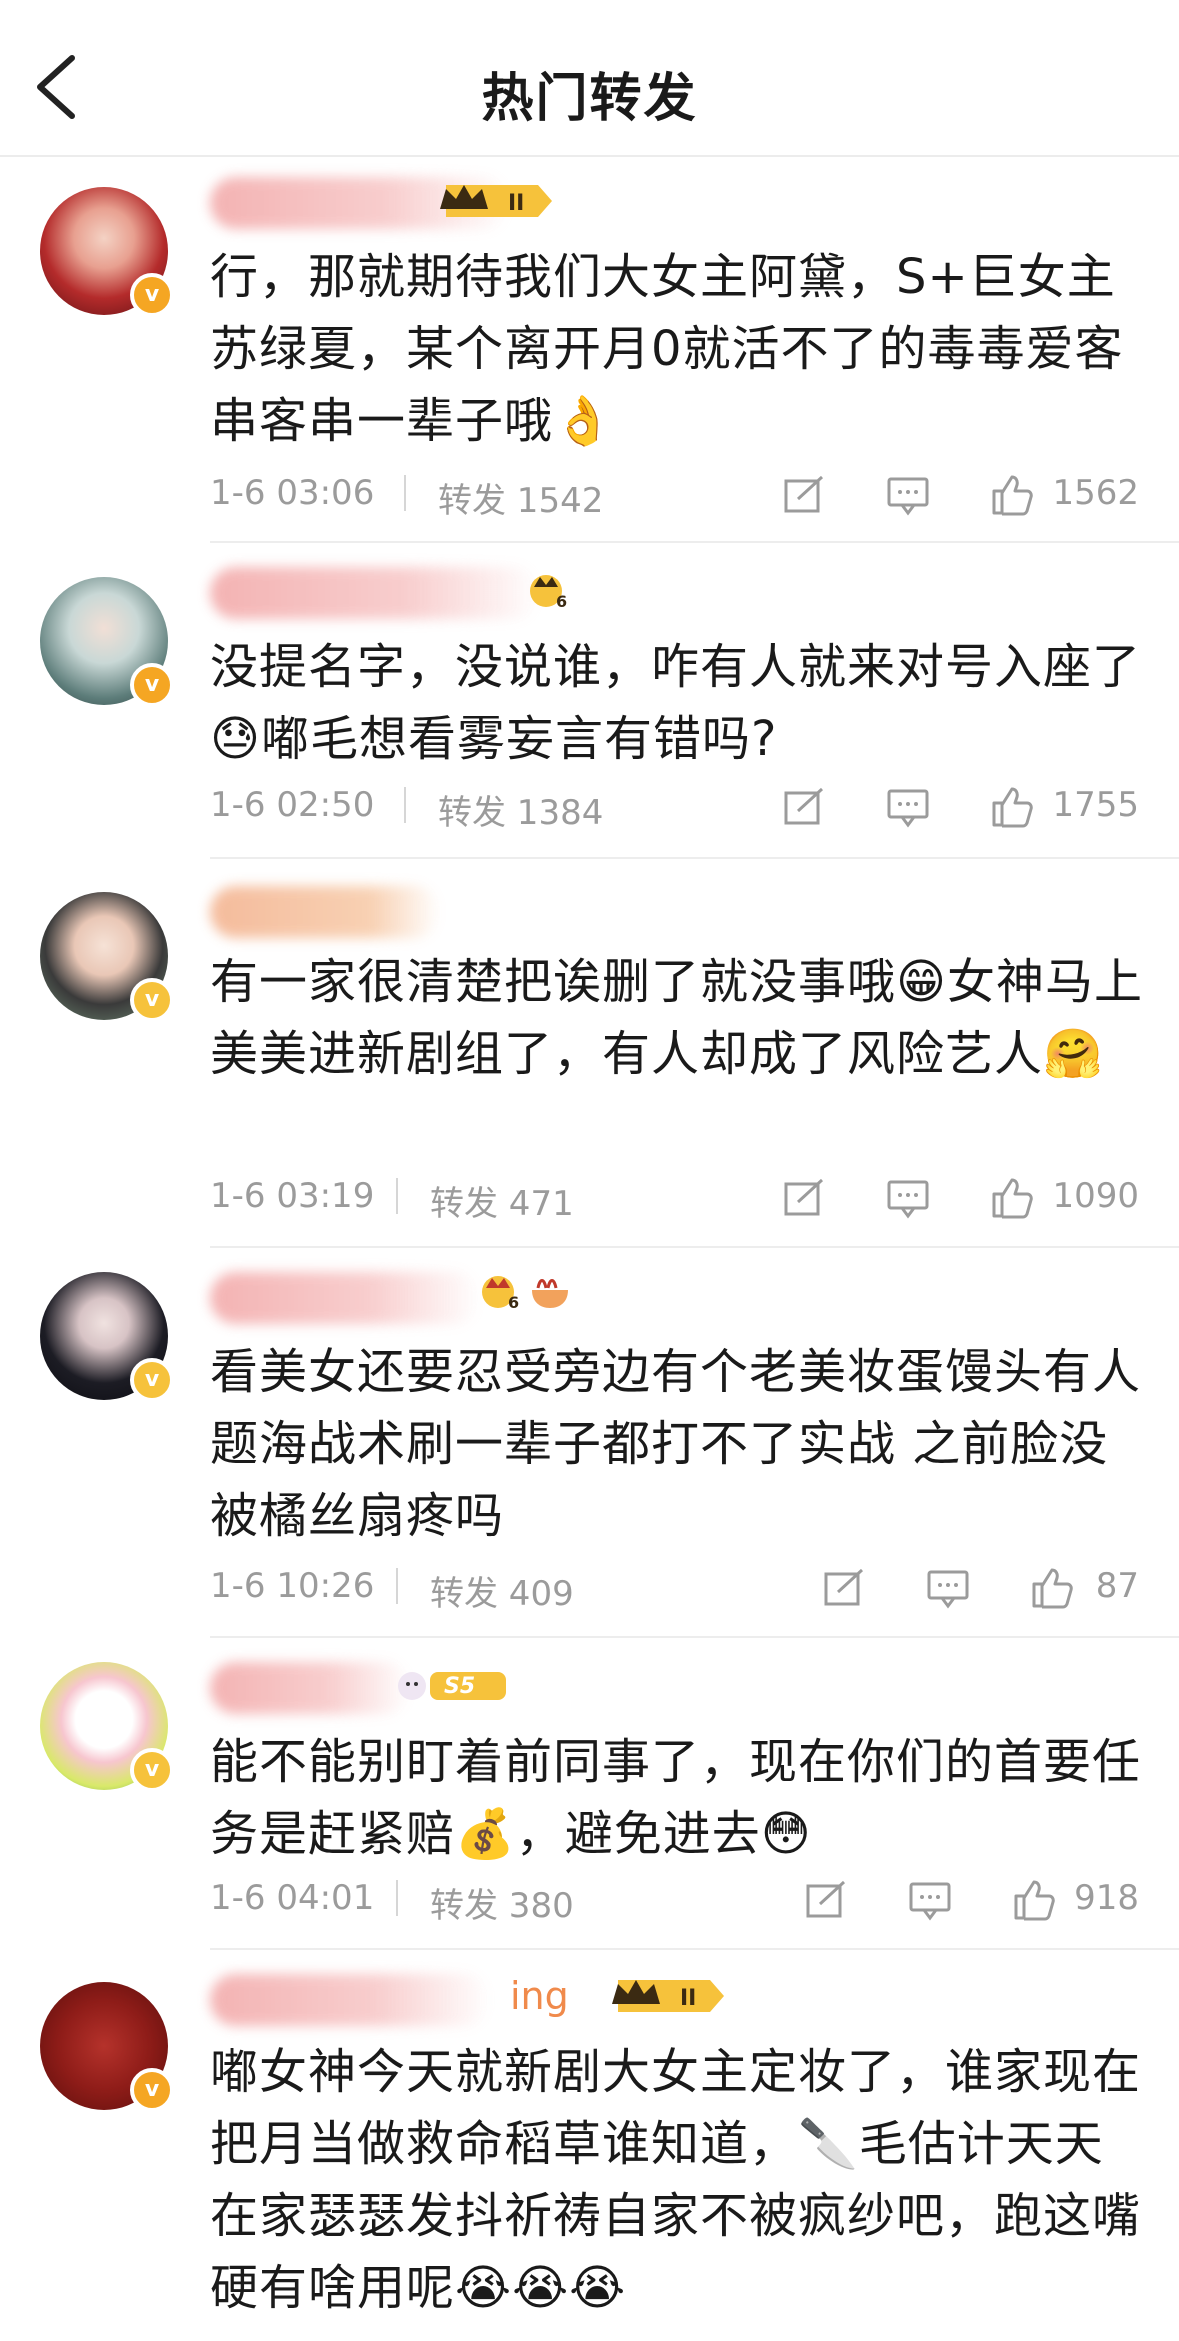  Describe the element at coordinates (589, 99) in the screenshot. I see `page-title: 热门转发` at that location.